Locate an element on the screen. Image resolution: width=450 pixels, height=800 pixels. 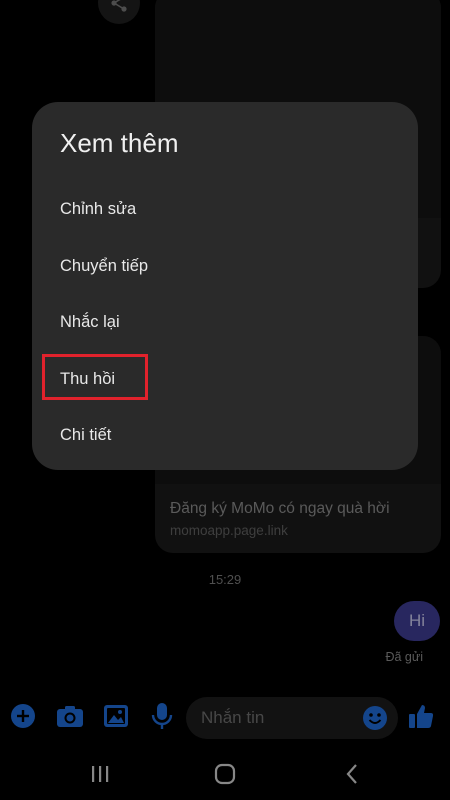
dialog-title: Xem thêm is located at coordinates (119, 143).